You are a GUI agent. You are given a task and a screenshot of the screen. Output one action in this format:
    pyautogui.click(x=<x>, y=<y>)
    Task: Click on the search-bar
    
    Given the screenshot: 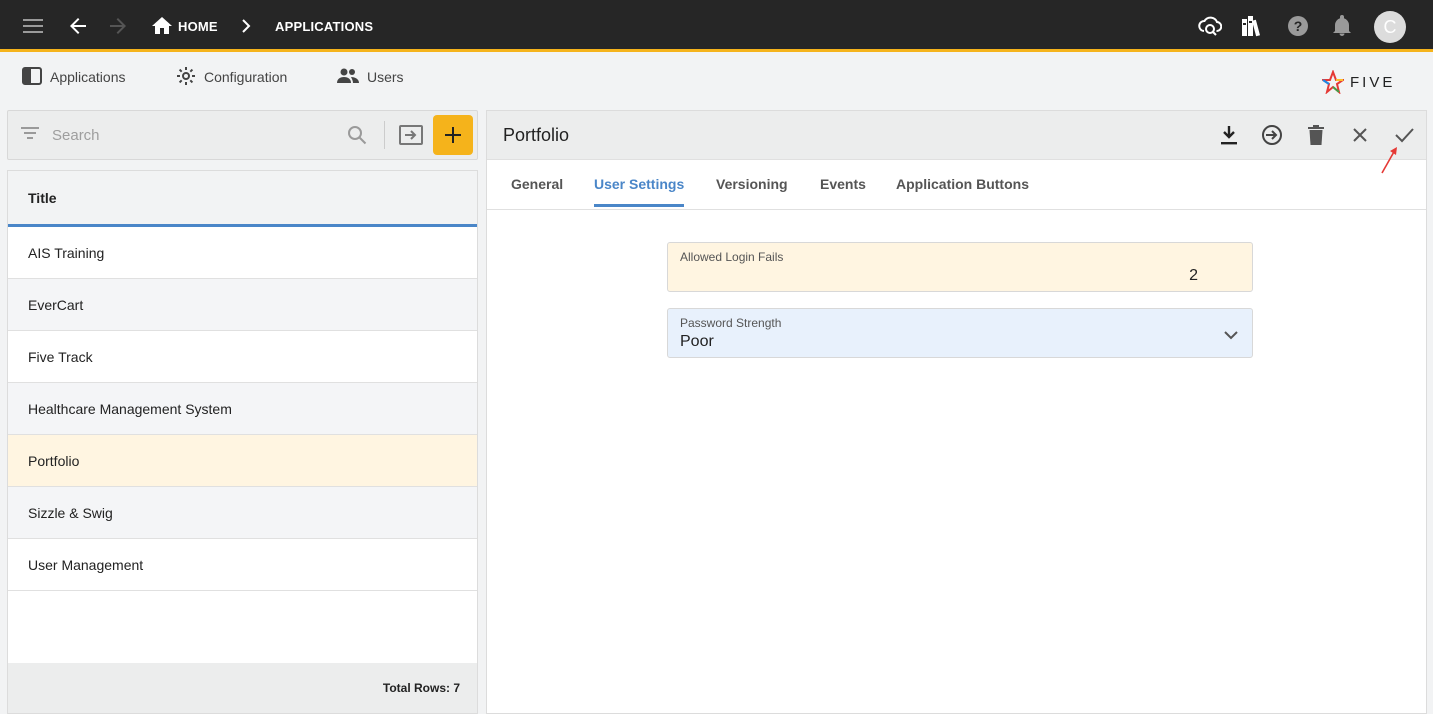 What is the action you would take?
    pyautogui.click(x=242, y=135)
    